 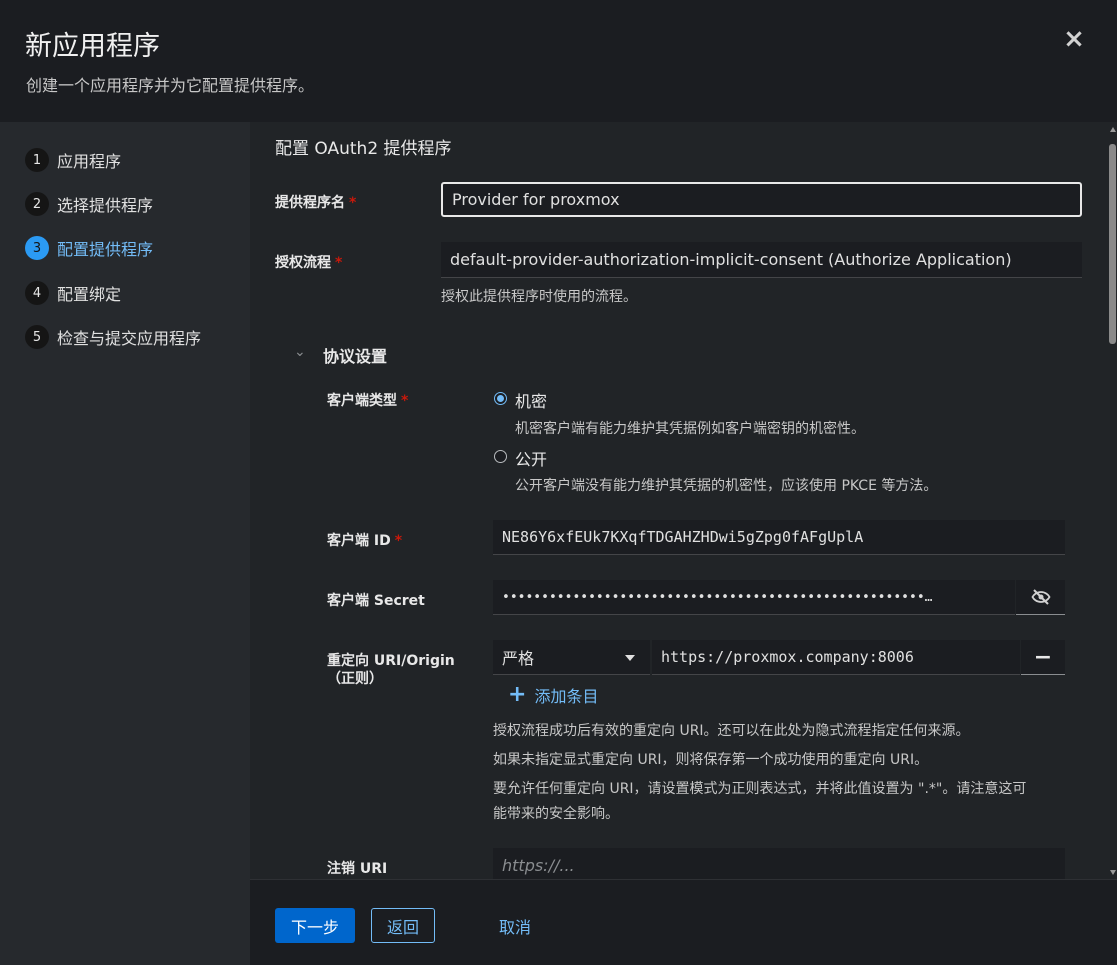 I want to click on nav-item-choose-provider: 2 选择提供程序, so click(x=89, y=204).